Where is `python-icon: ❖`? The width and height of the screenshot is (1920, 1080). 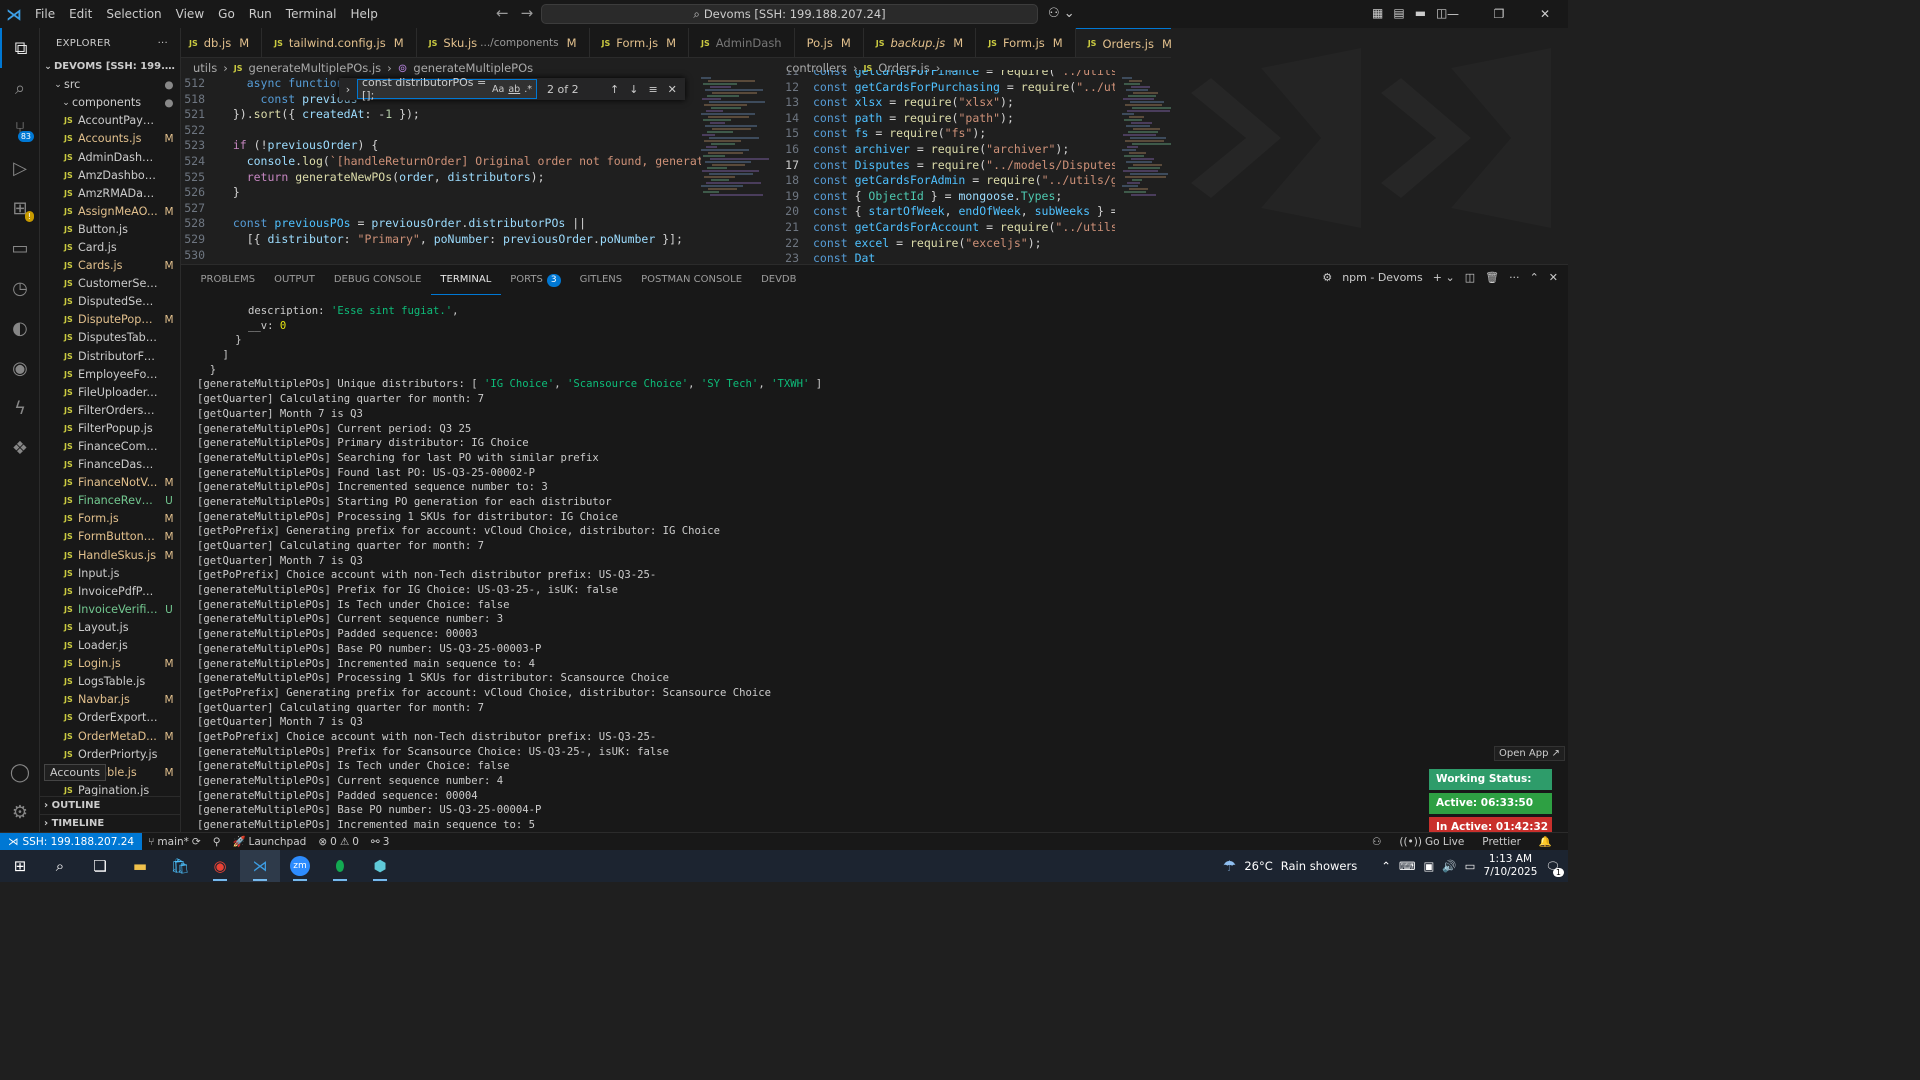 python-icon: ❖ is located at coordinates (20, 448).